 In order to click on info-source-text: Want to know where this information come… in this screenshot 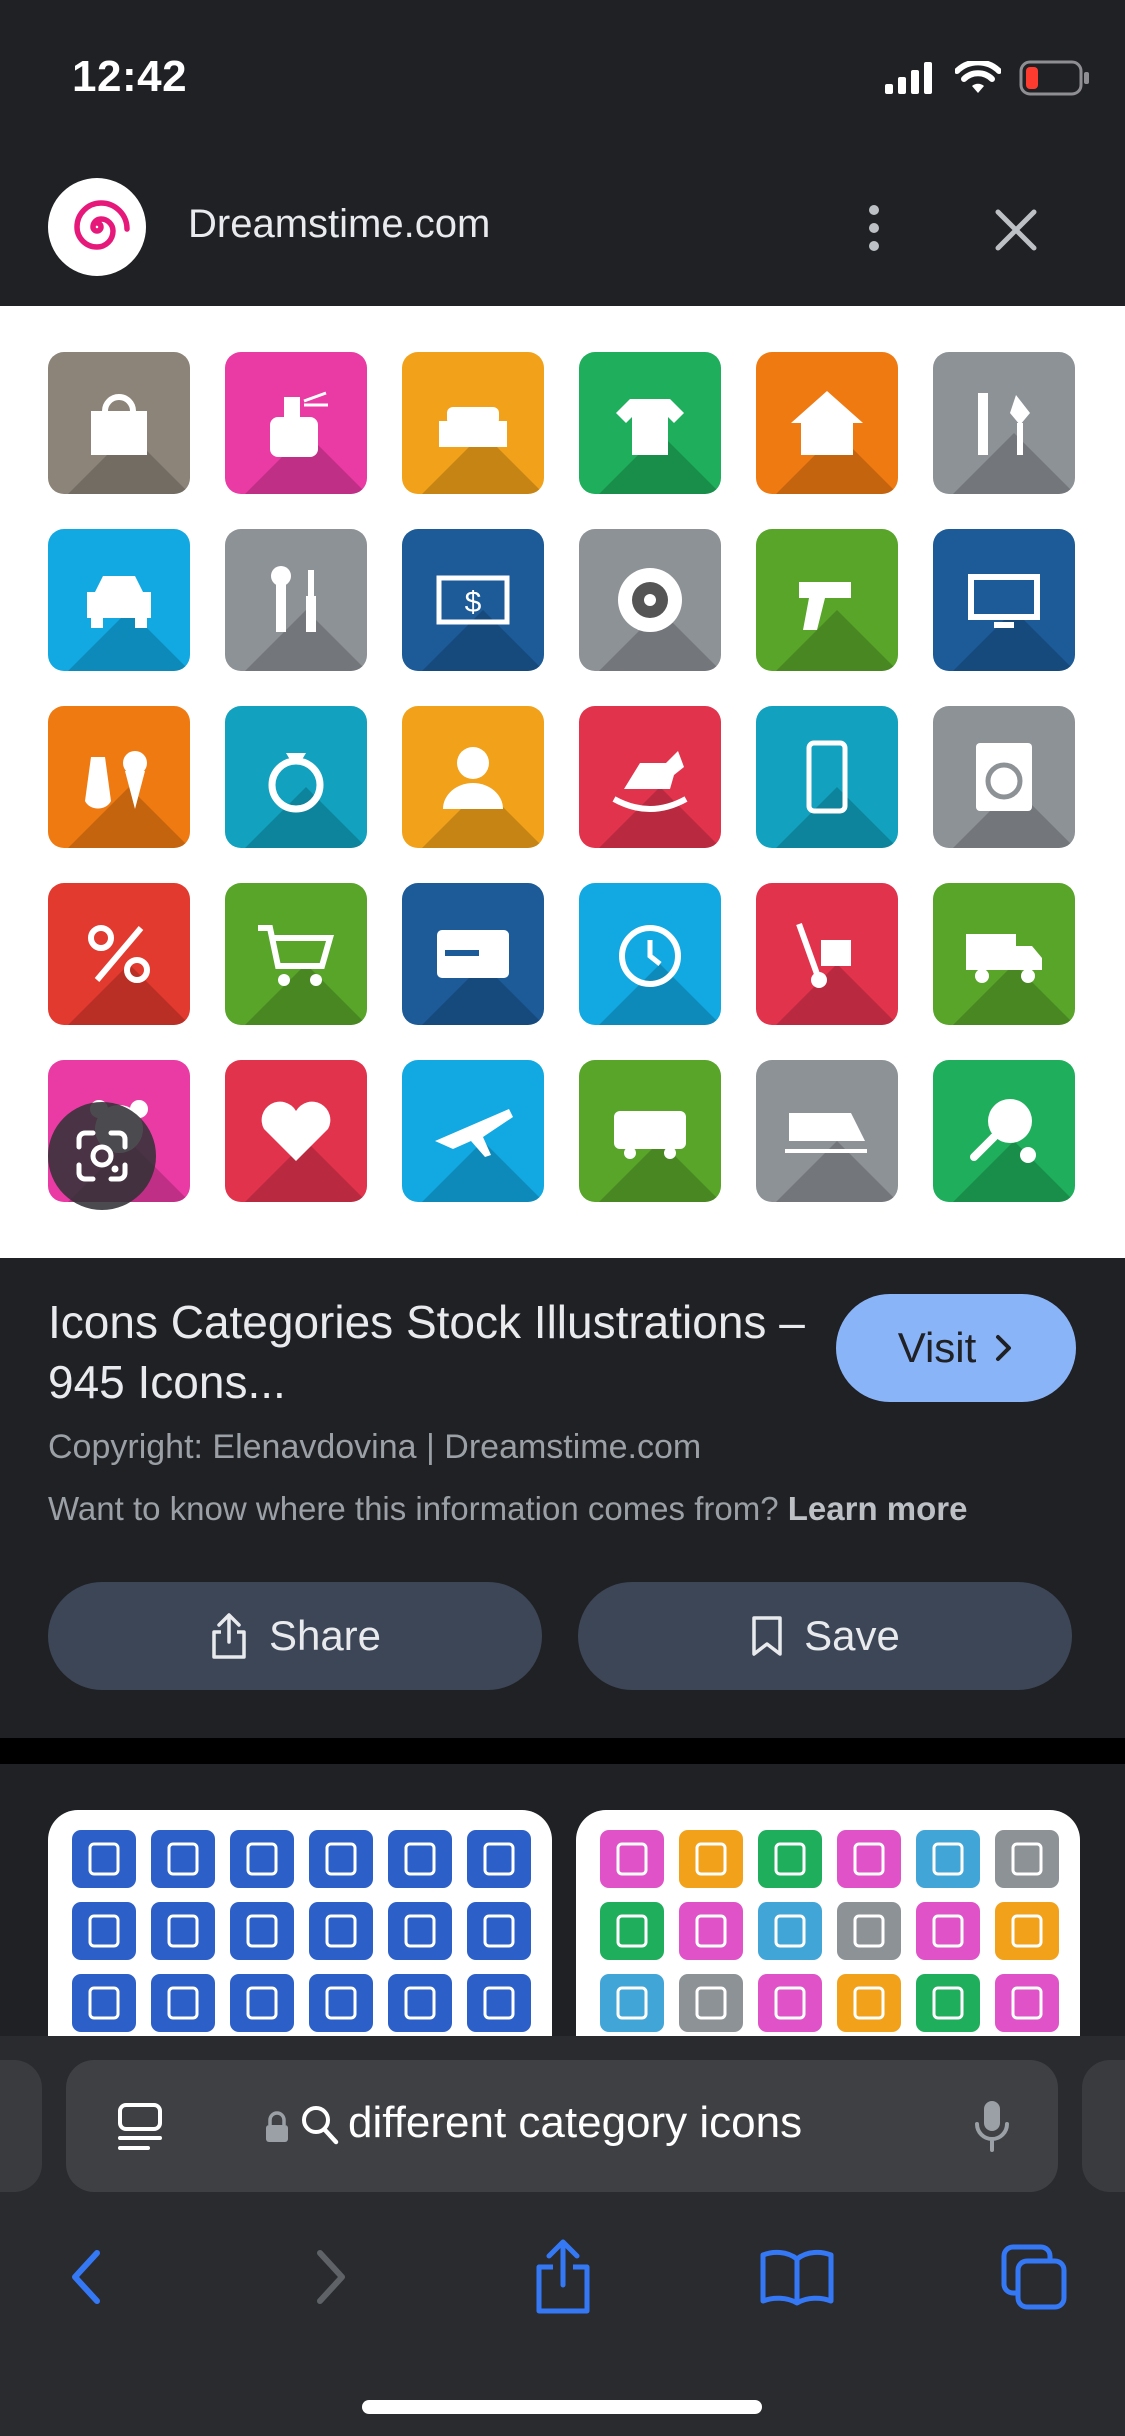, I will do `click(507, 1509)`.